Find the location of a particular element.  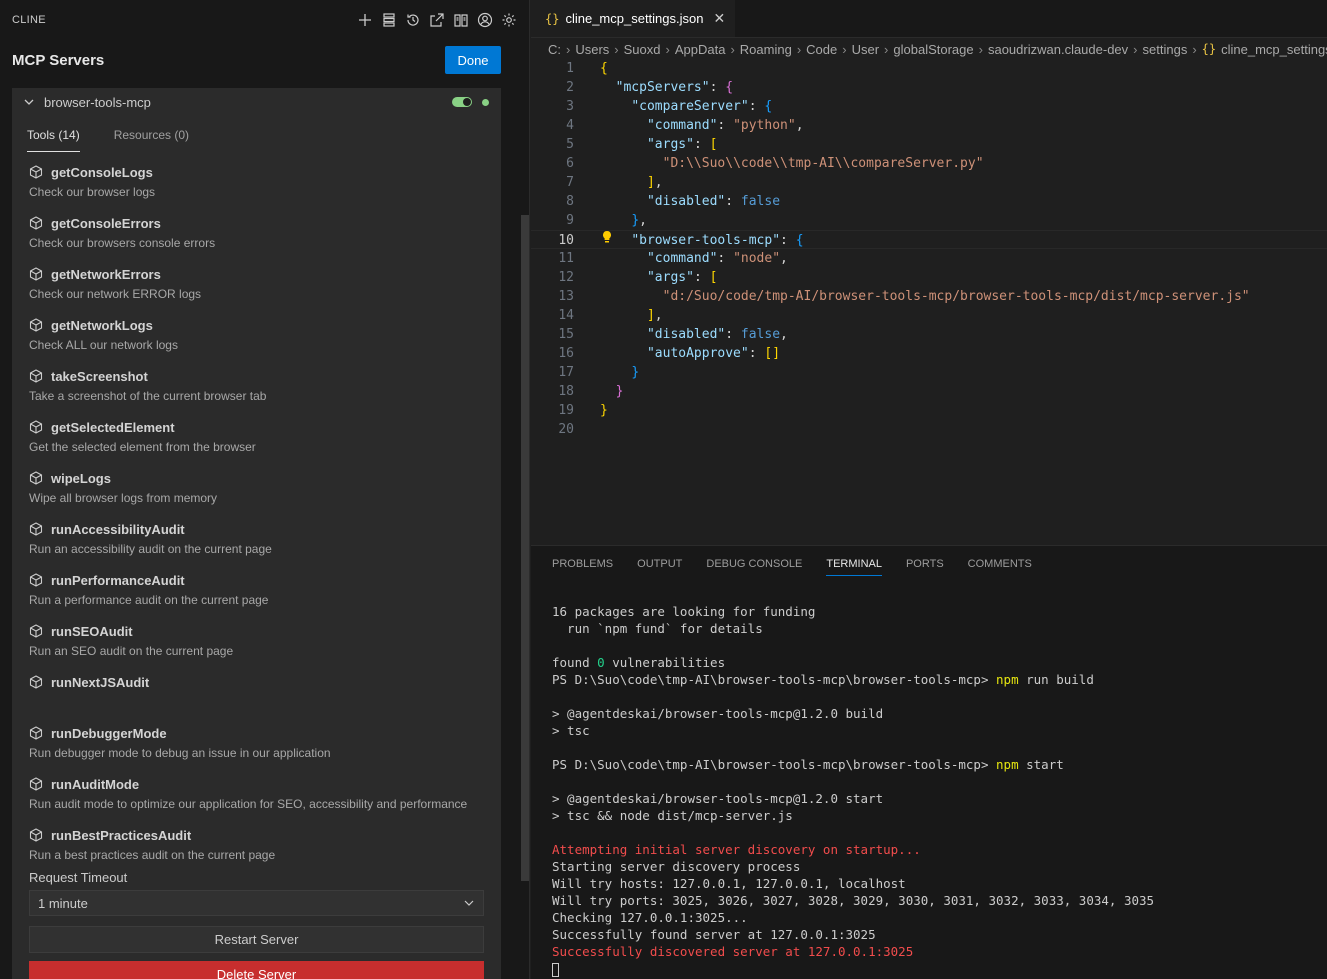

line-content: "command": "node", is located at coordinates (717, 258).